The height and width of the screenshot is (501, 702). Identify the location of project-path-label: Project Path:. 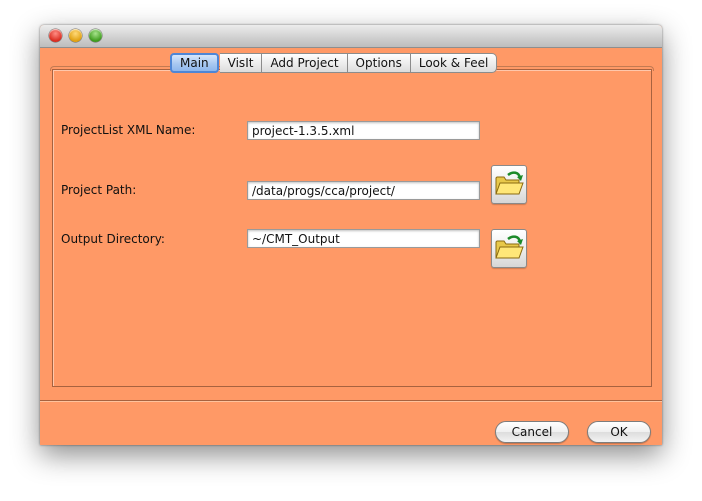
(99, 190).